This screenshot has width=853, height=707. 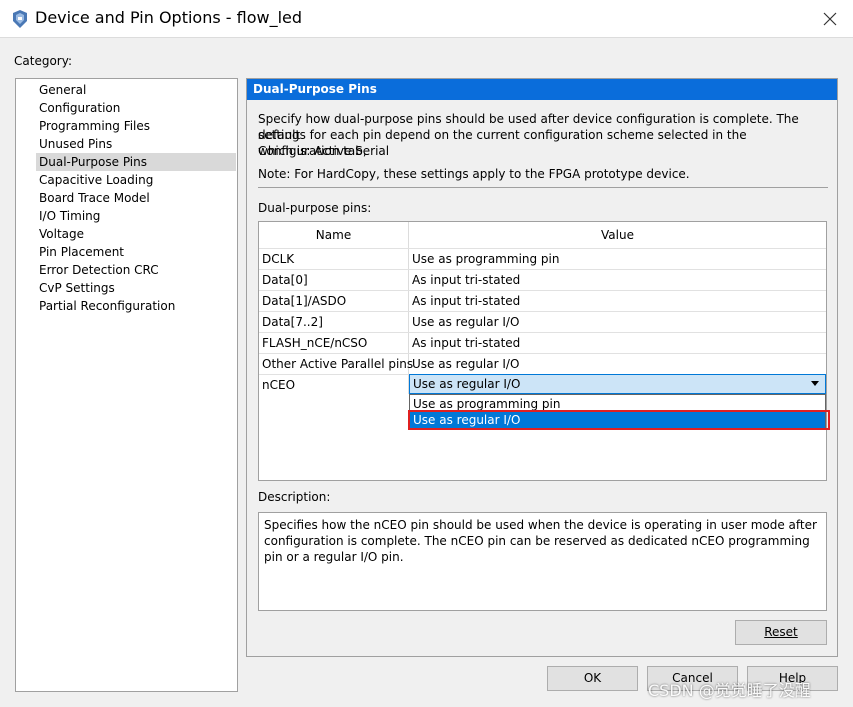 What do you see at coordinates (542, 279) in the screenshot?
I see `table-row: Data[0] As input tri-stated` at bounding box center [542, 279].